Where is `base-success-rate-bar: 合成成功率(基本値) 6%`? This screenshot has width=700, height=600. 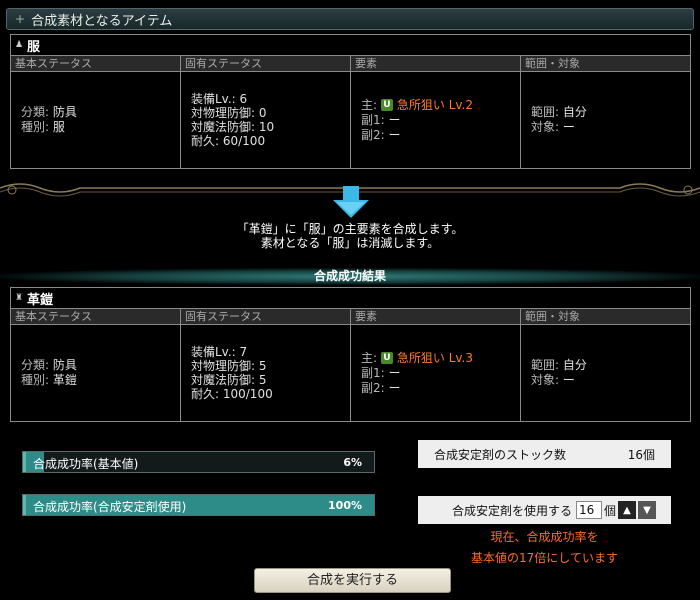 base-success-rate-bar: 合成成功率(基本値) 6% is located at coordinates (198, 462).